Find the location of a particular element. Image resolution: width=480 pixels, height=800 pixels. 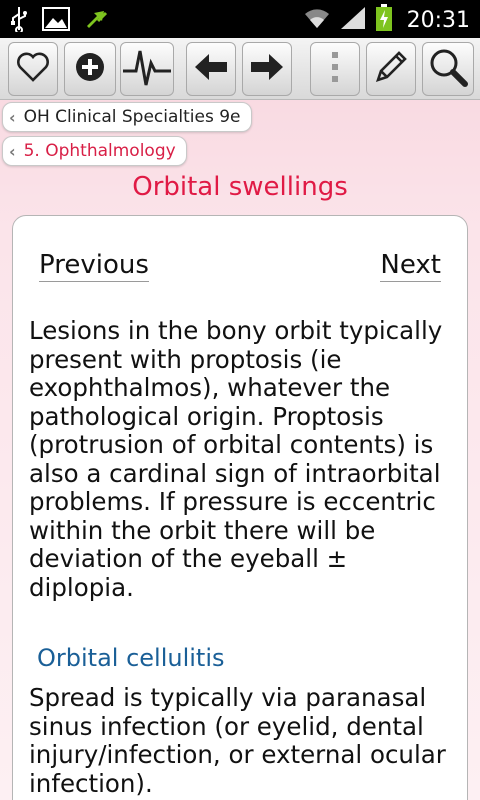

breadcrumb-book: ‹ OH Clinical Specialties 9e is located at coordinates (127, 117).